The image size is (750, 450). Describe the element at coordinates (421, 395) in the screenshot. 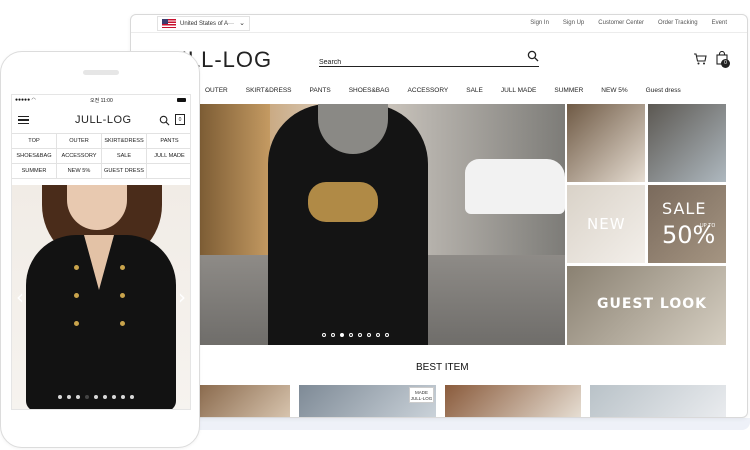

I see `made-badge: MADE JULL-LOG` at that location.